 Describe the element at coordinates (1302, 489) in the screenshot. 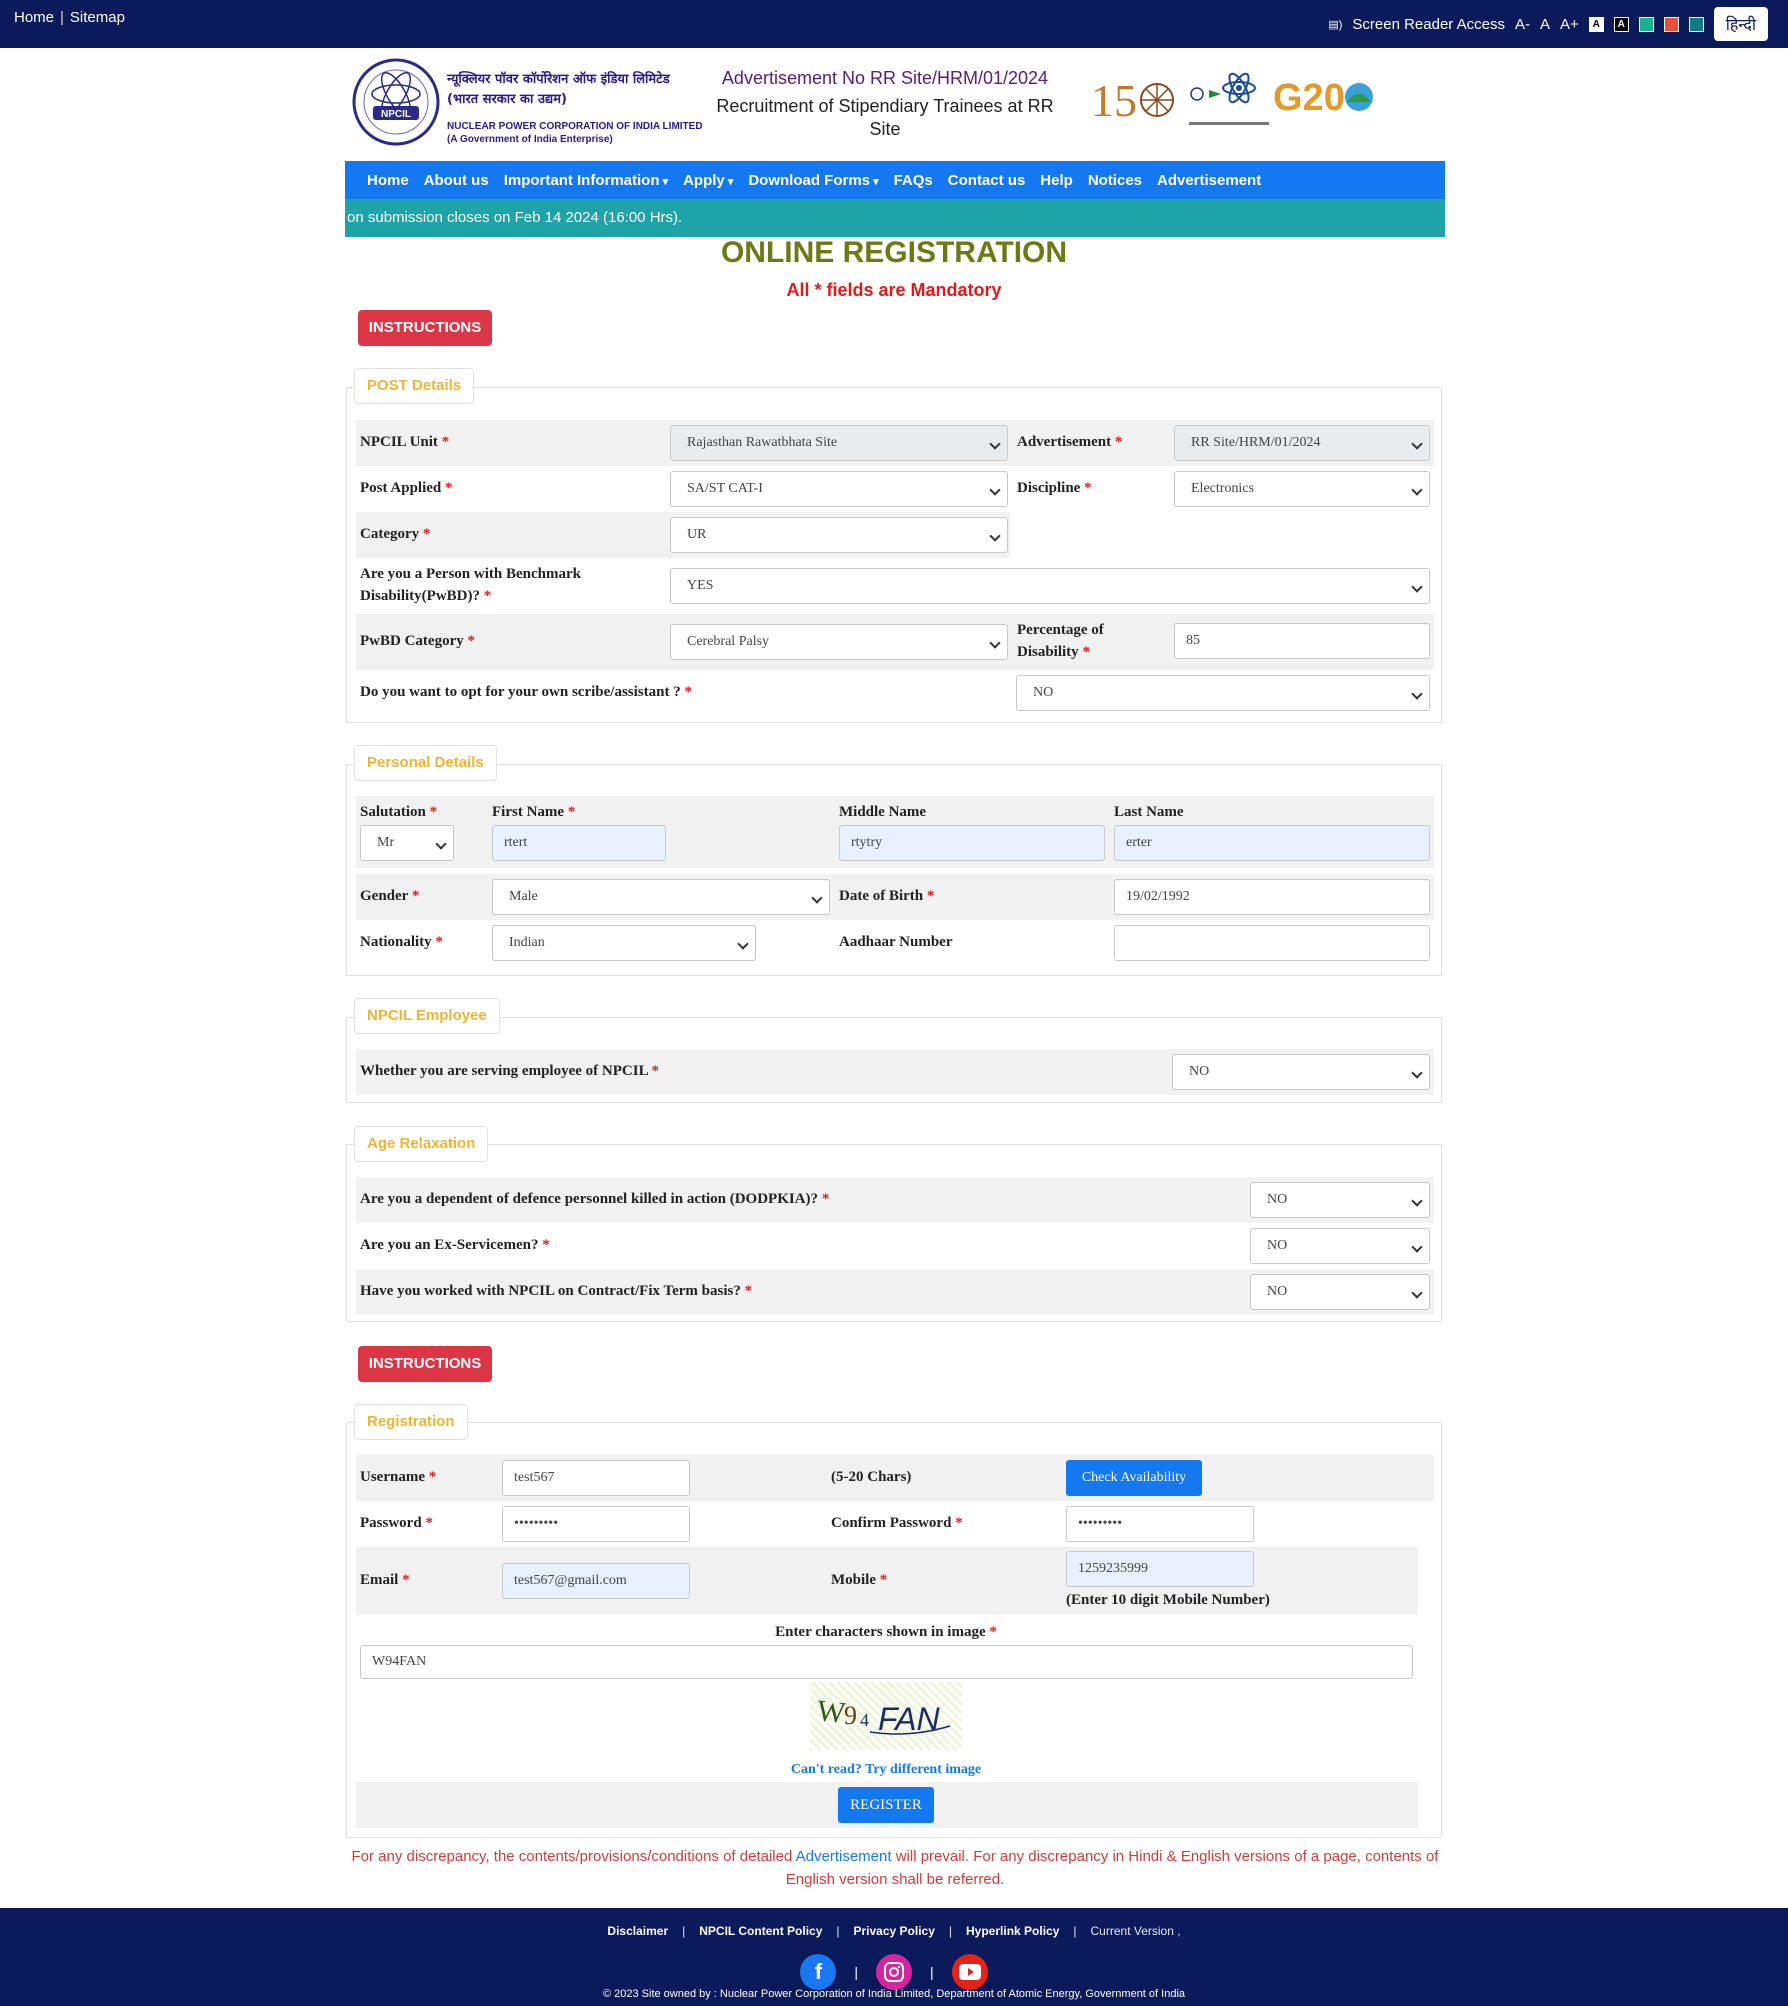

I see `discipline-select: Electronics` at that location.